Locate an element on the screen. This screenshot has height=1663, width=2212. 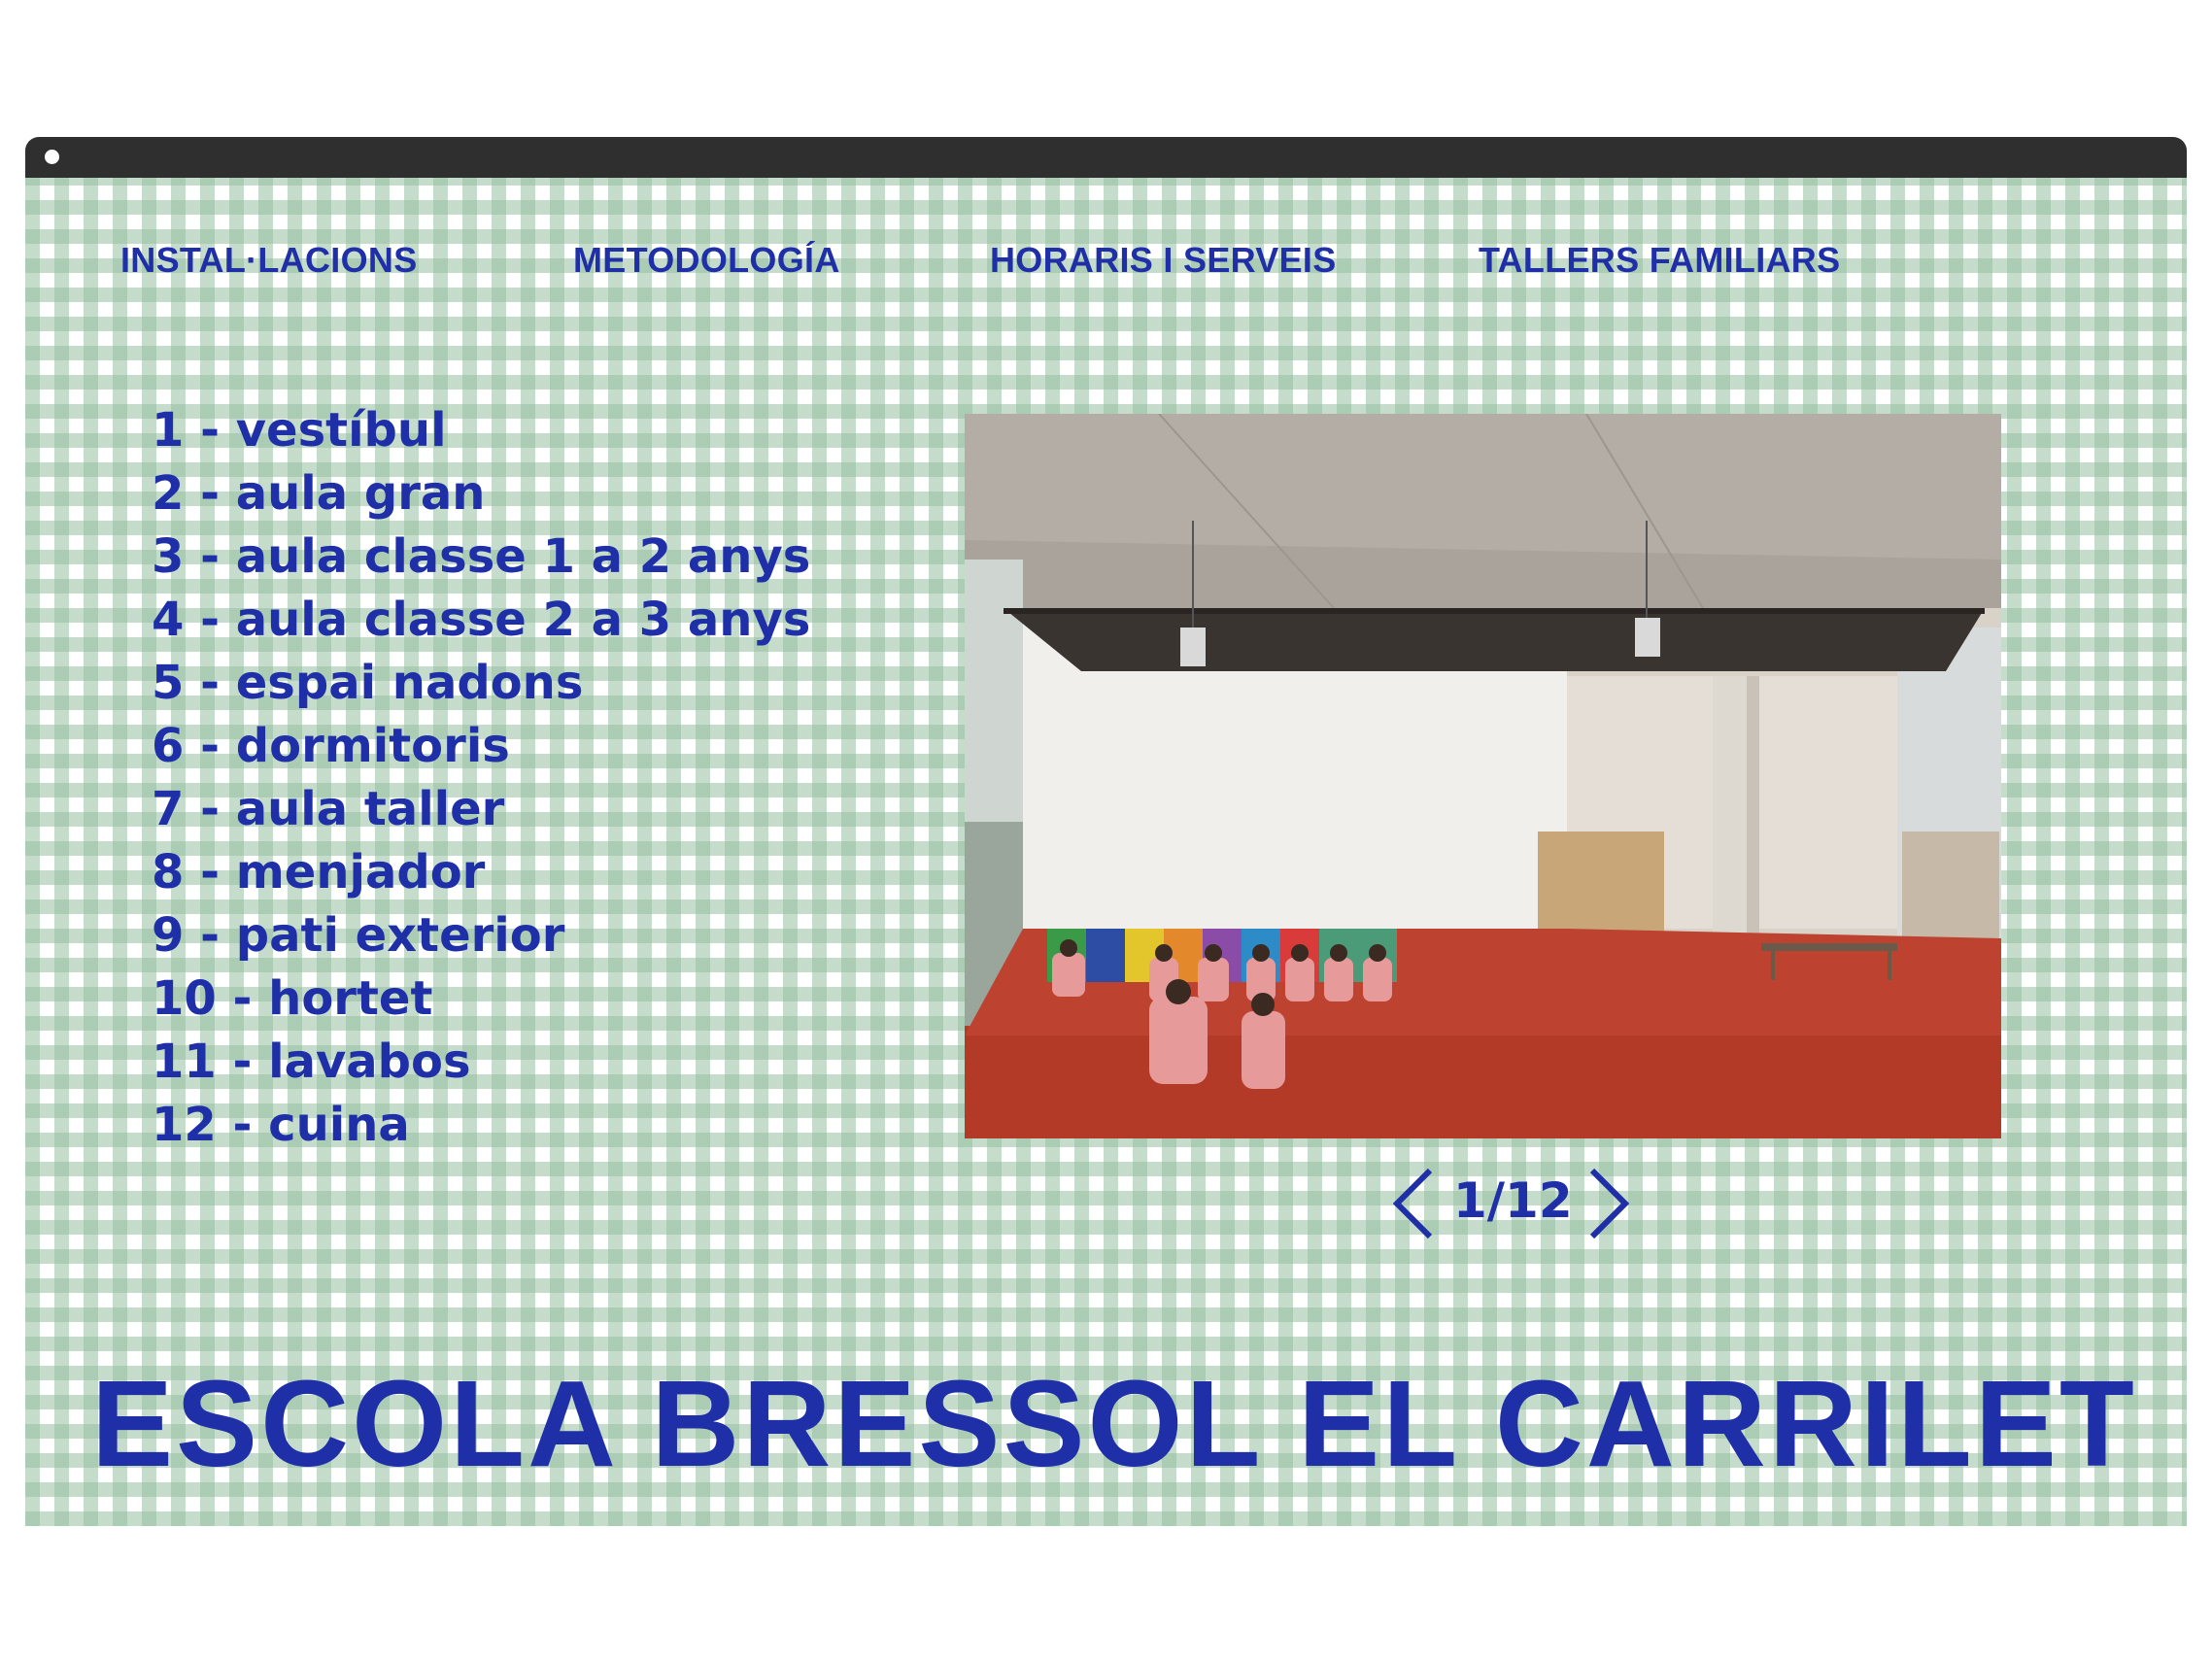
room-item-menjador: 8 - menjador is located at coordinates (481, 872).